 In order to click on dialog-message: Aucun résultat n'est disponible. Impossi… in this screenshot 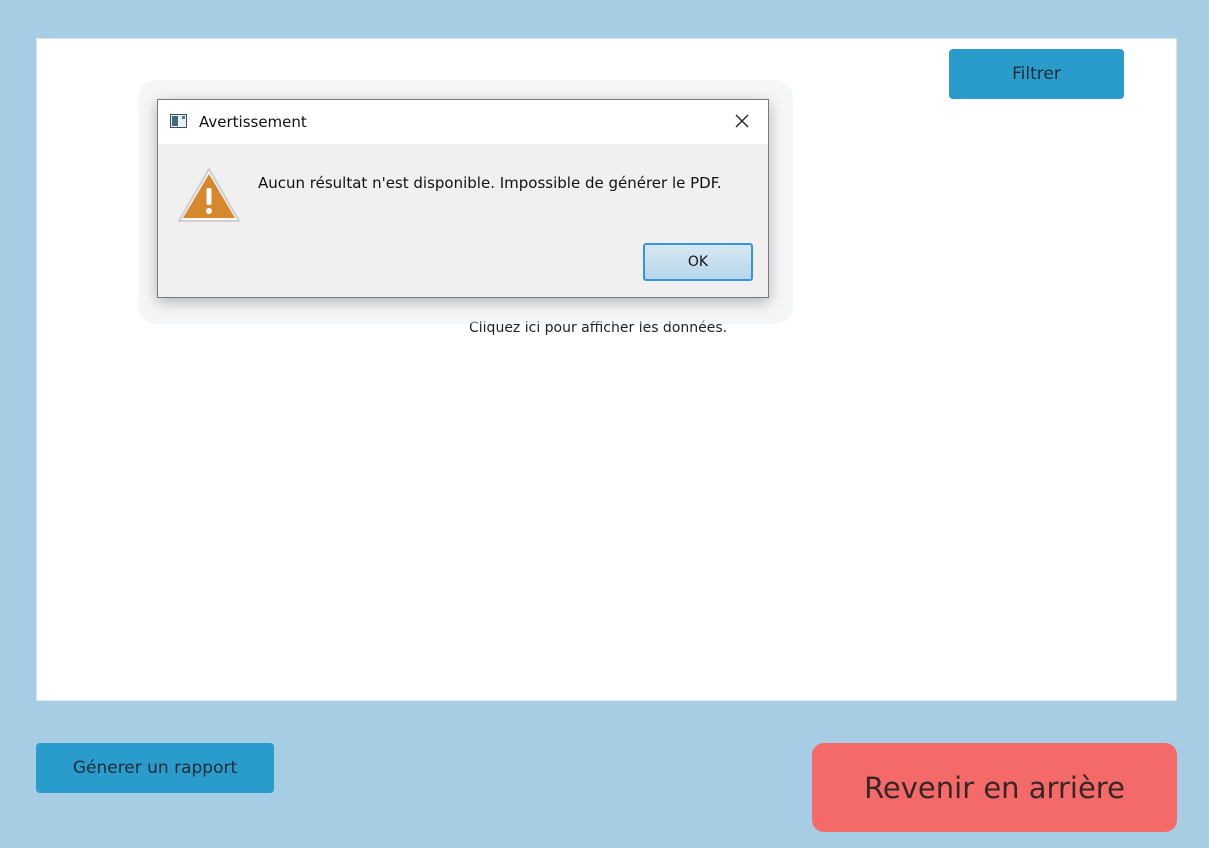, I will do `click(490, 183)`.